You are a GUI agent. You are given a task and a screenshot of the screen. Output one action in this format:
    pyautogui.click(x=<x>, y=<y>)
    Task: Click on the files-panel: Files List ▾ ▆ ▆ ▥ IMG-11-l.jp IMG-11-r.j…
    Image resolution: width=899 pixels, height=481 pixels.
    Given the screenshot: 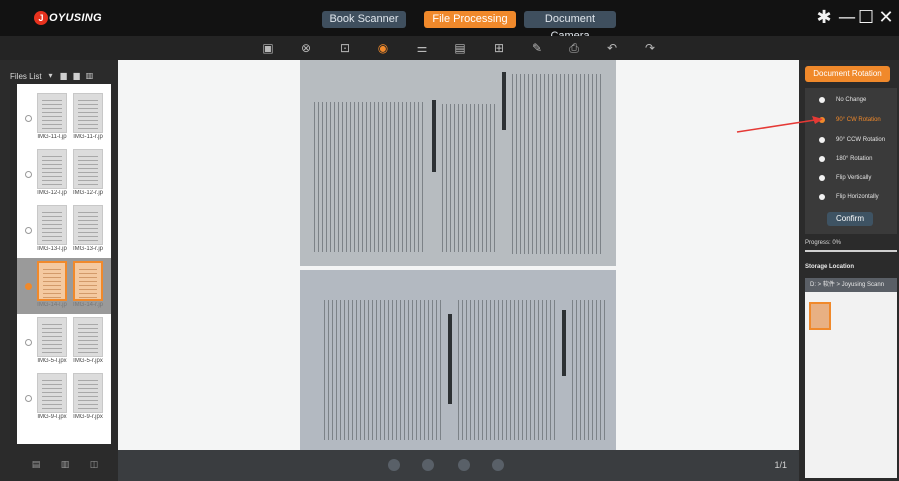 What is the action you would take?
    pyautogui.click(x=59, y=270)
    